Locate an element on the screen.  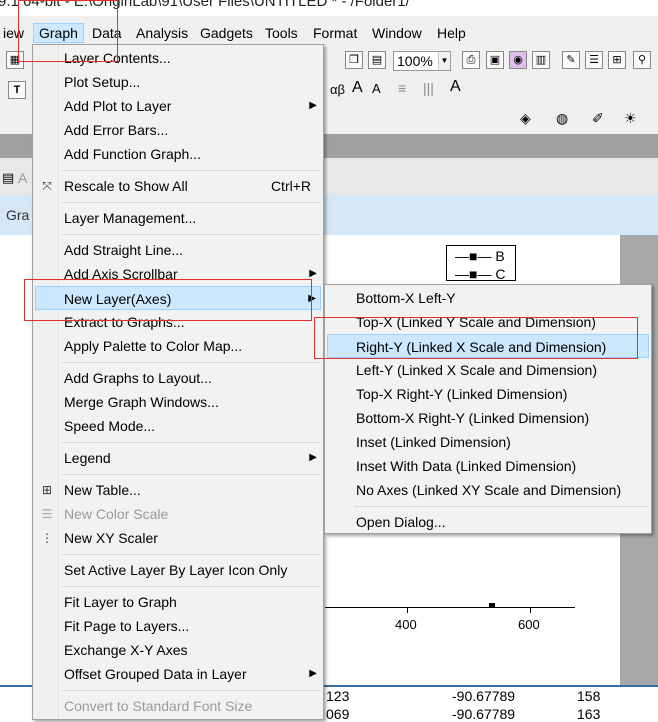
menu-item-fit-layer-to-graph: Fit Layer to Graph is located at coordinates (178, 602).